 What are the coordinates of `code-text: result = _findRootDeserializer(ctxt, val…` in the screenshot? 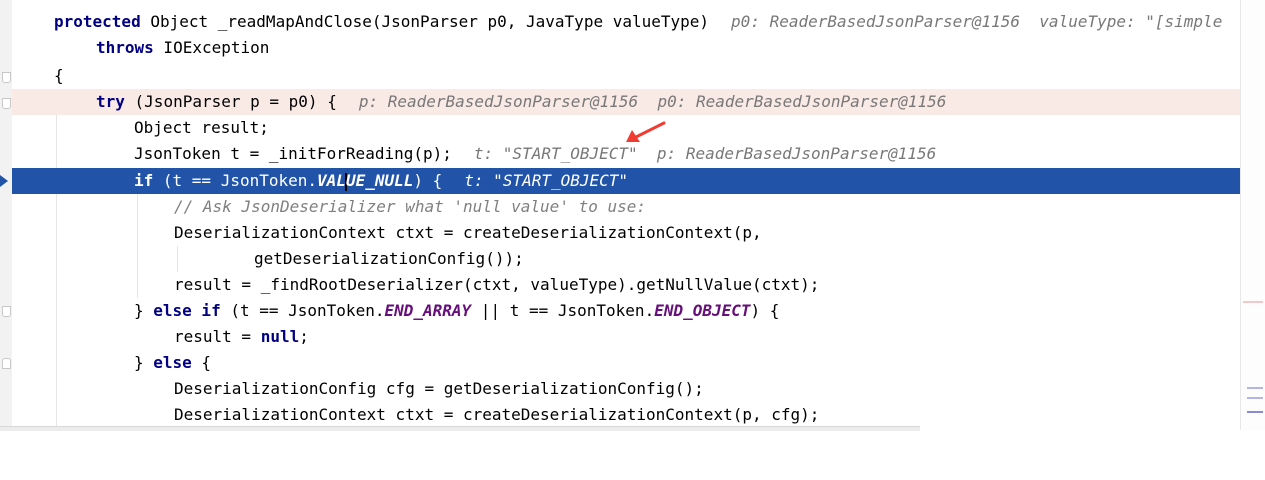 It's located at (497, 284).